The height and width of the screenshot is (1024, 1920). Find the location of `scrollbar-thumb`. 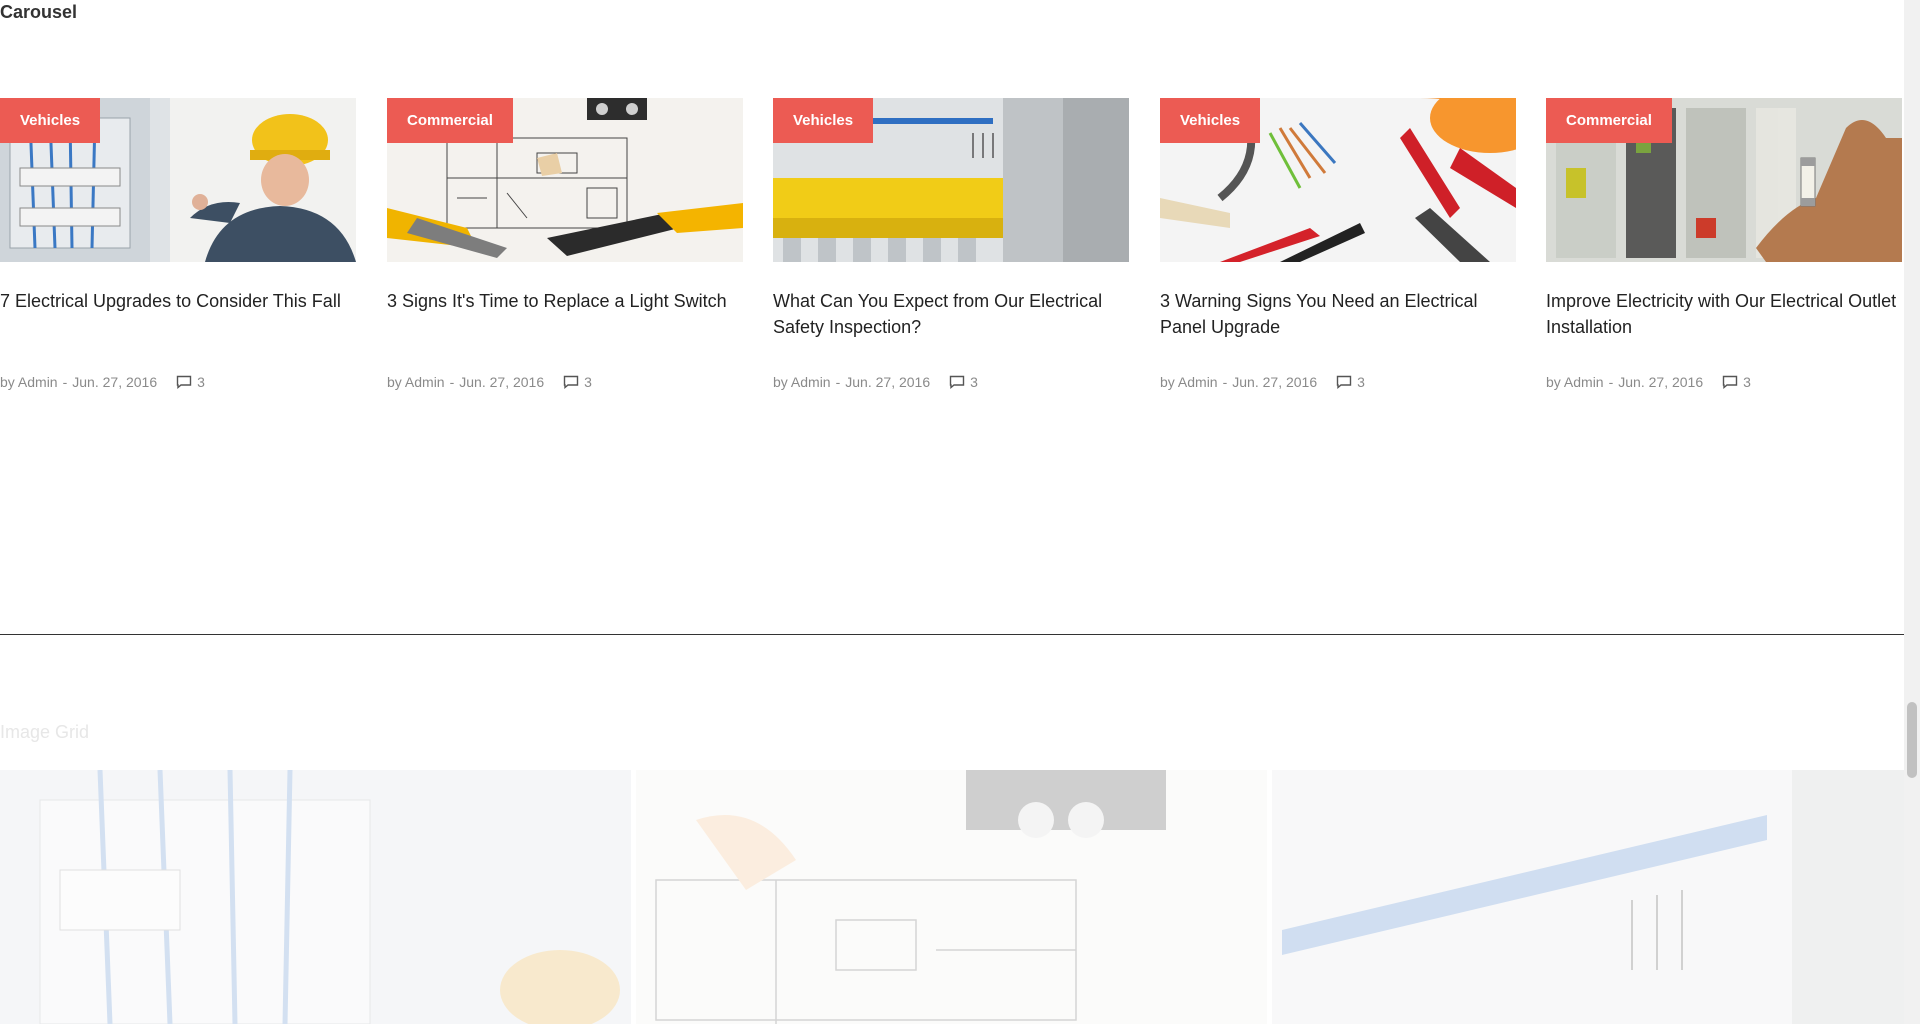

scrollbar-thumb is located at coordinates (1912, 740).